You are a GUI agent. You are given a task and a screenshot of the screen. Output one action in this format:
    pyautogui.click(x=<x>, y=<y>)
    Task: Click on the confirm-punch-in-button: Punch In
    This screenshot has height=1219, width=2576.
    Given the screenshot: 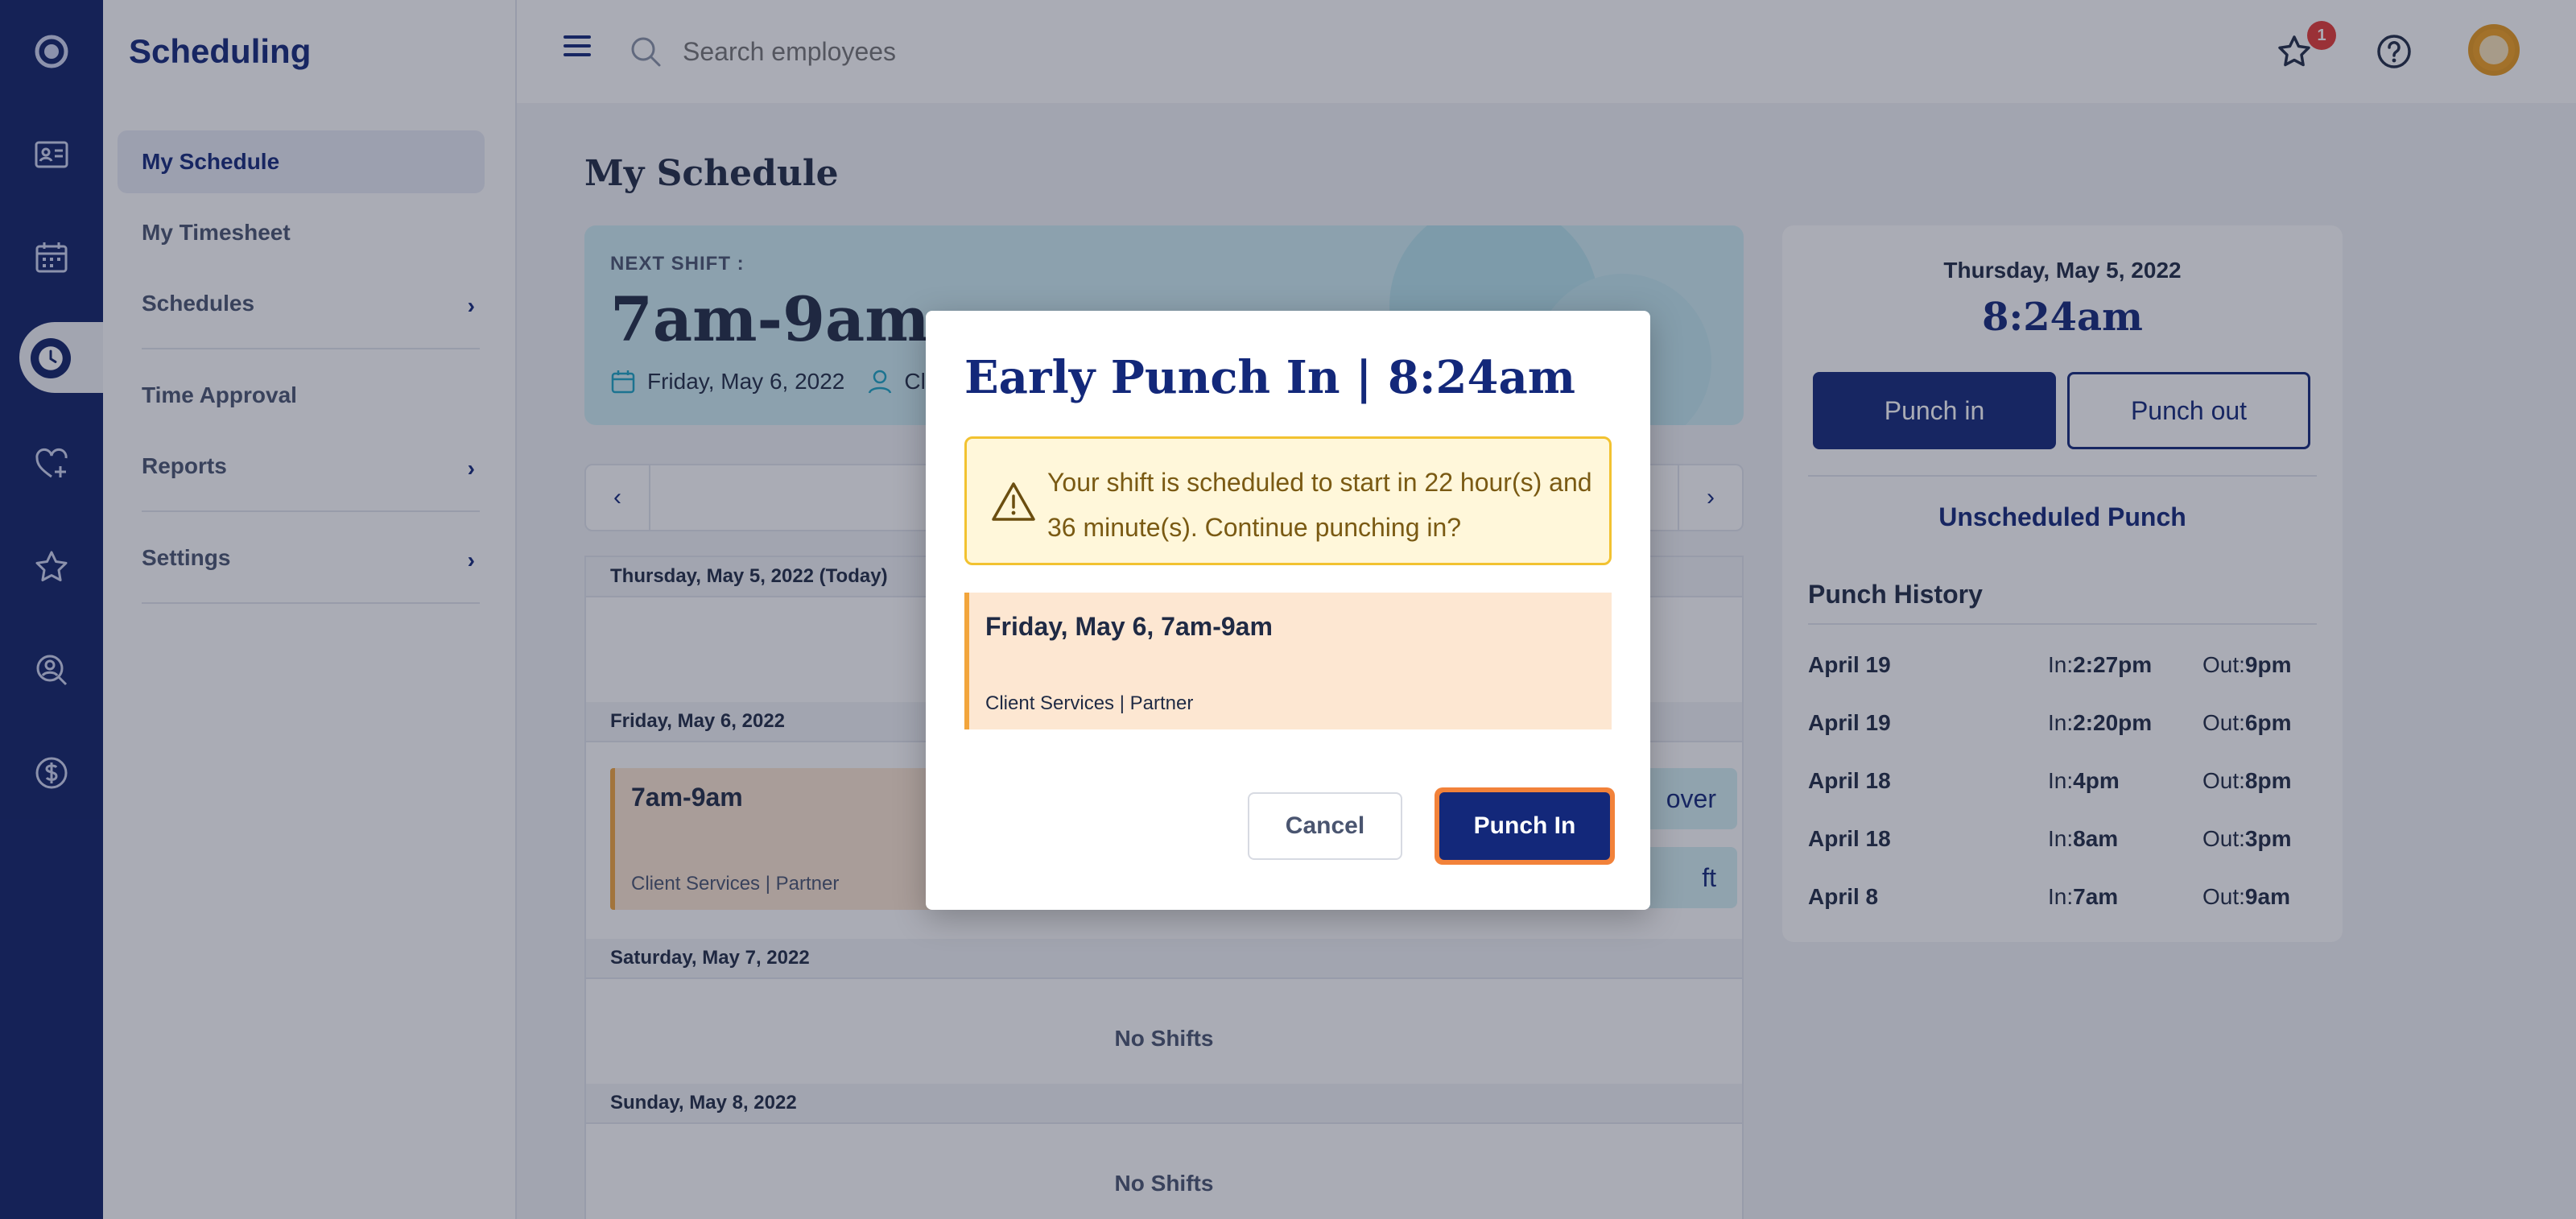 What is the action you would take?
    pyautogui.click(x=1524, y=826)
    